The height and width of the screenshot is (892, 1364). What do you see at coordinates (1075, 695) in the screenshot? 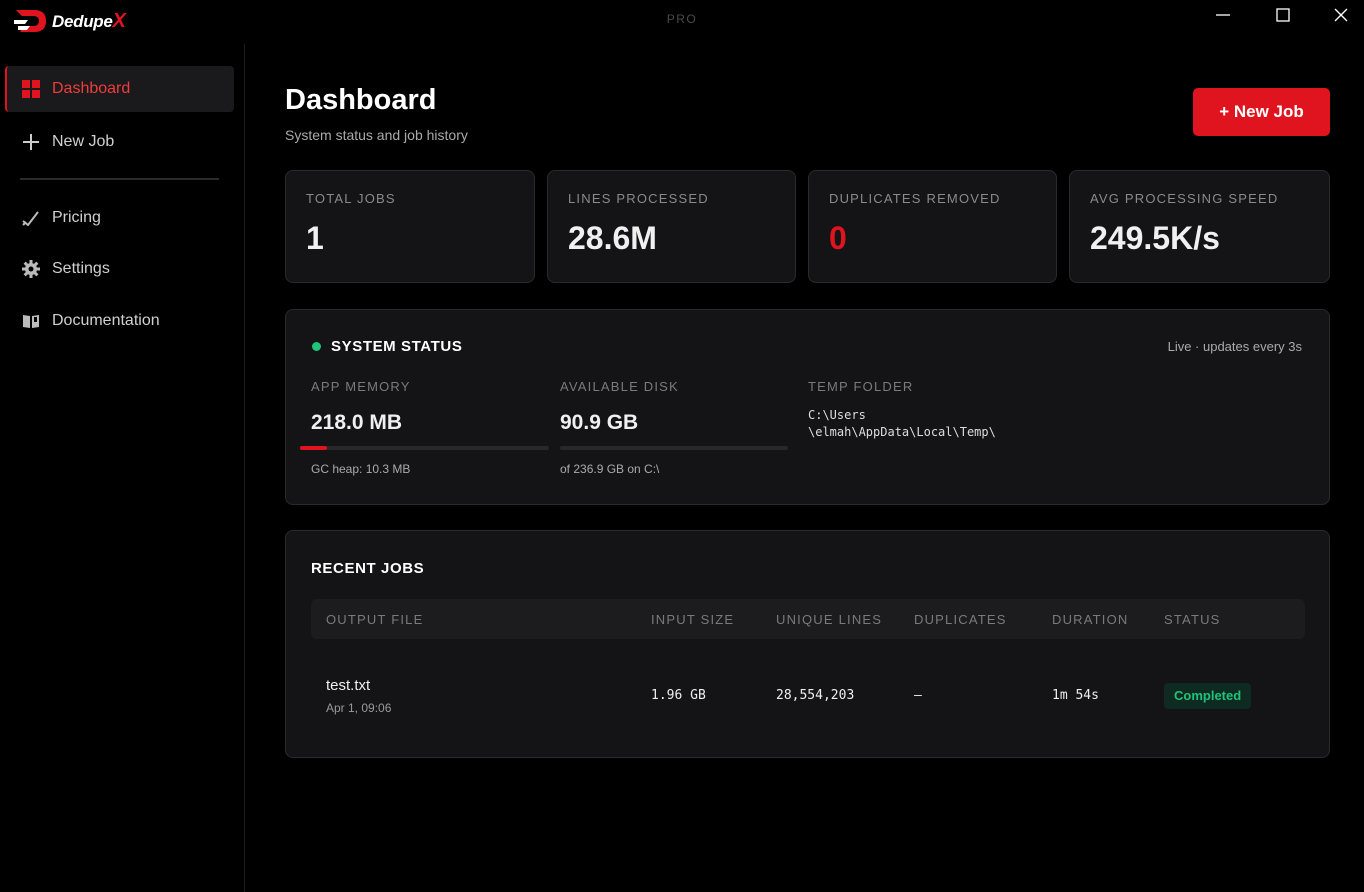
I see `job-duration: 1m 54s` at bounding box center [1075, 695].